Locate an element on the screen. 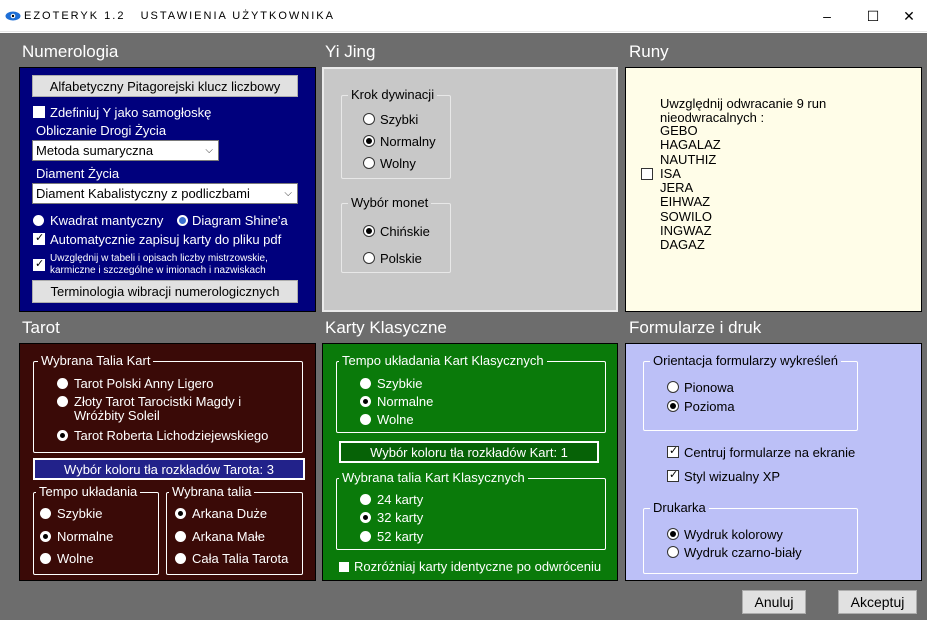 This screenshot has height=620, width=927. numerologia-title: Numerologia is located at coordinates (70, 51).